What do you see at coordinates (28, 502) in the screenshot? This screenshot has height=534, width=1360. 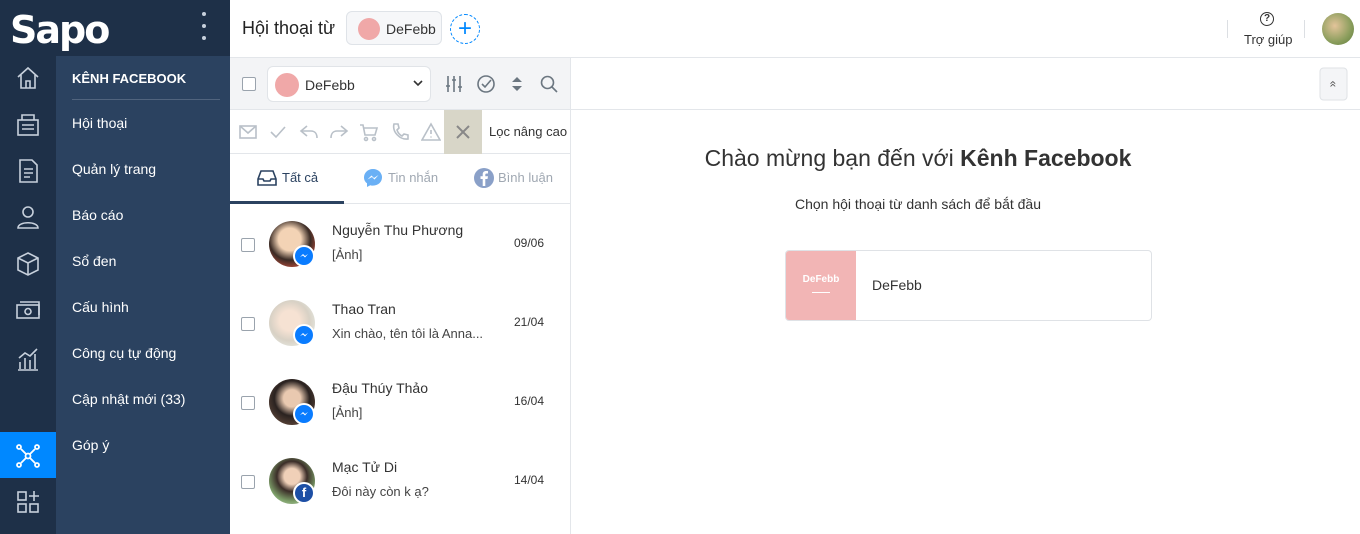 I see `apps-icon` at bounding box center [28, 502].